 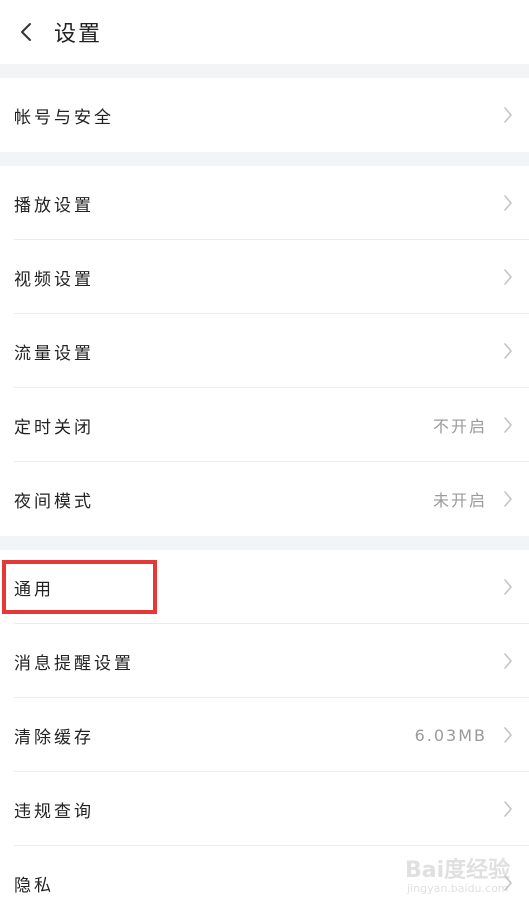 What do you see at coordinates (264, 735) in the screenshot?
I see `settings-item-clear-cache: 清除缓存 6.03MB` at bounding box center [264, 735].